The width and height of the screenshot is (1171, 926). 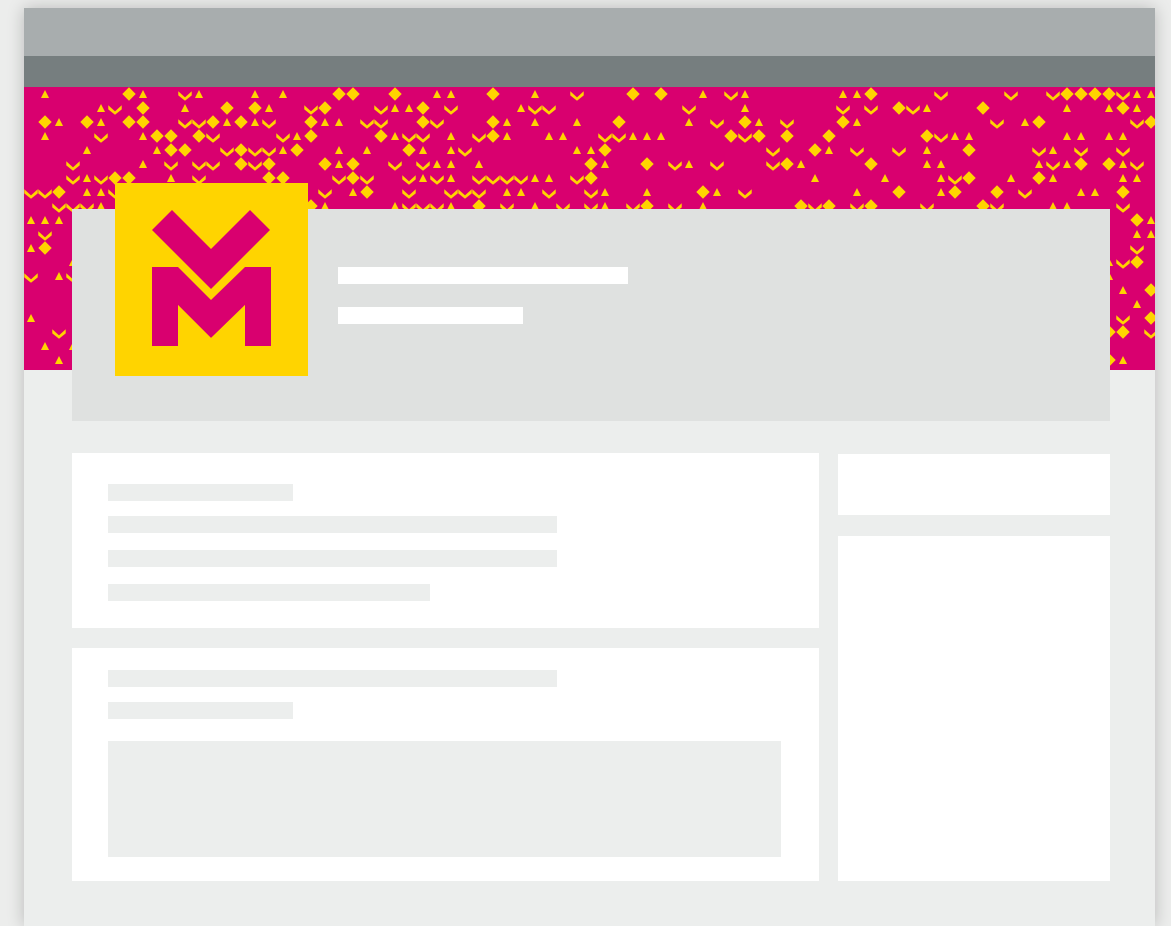 What do you see at coordinates (483, 275) in the screenshot?
I see `profile-name-placeholder` at bounding box center [483, 275].